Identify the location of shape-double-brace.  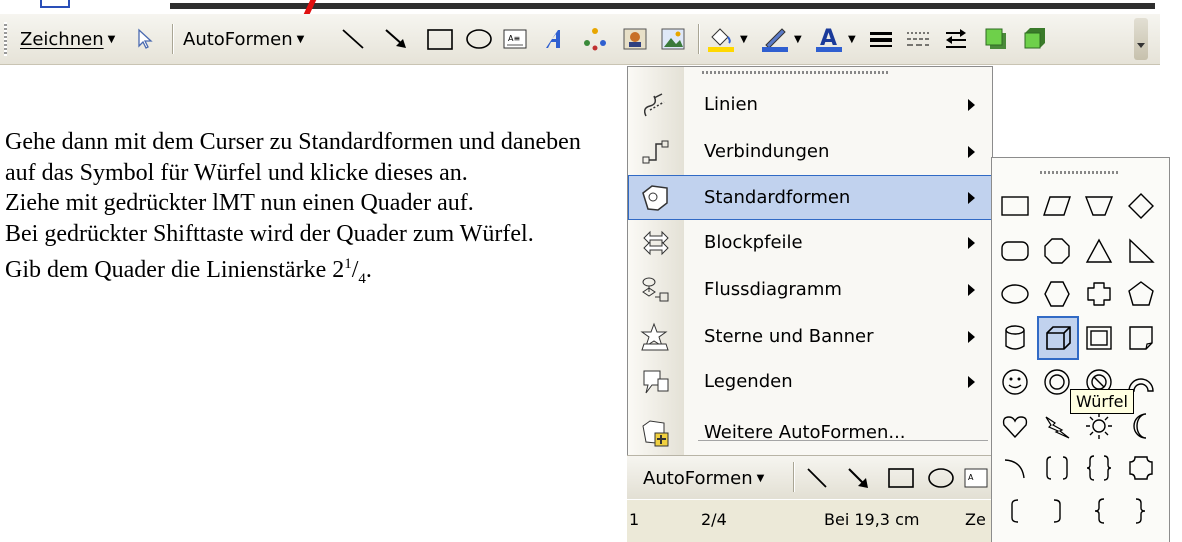
(1099, 468).